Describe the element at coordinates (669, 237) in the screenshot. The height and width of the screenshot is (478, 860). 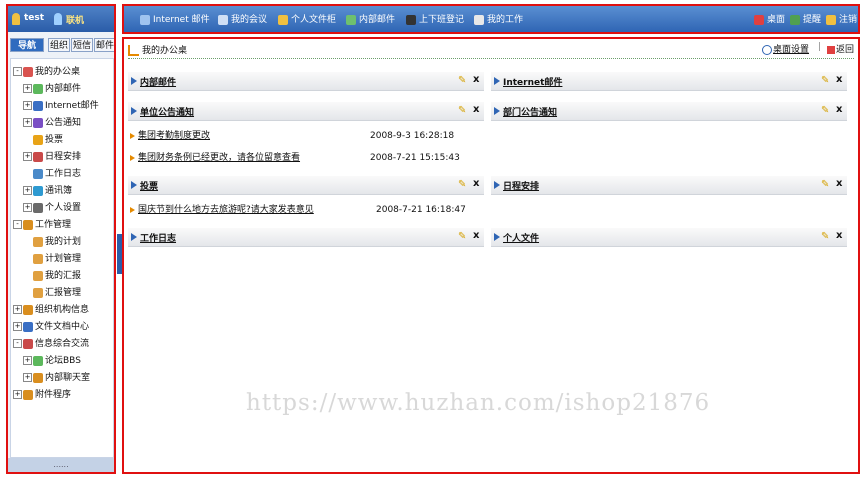
I see `panel-personal-files: 个人文件 ✎ x` at that location.